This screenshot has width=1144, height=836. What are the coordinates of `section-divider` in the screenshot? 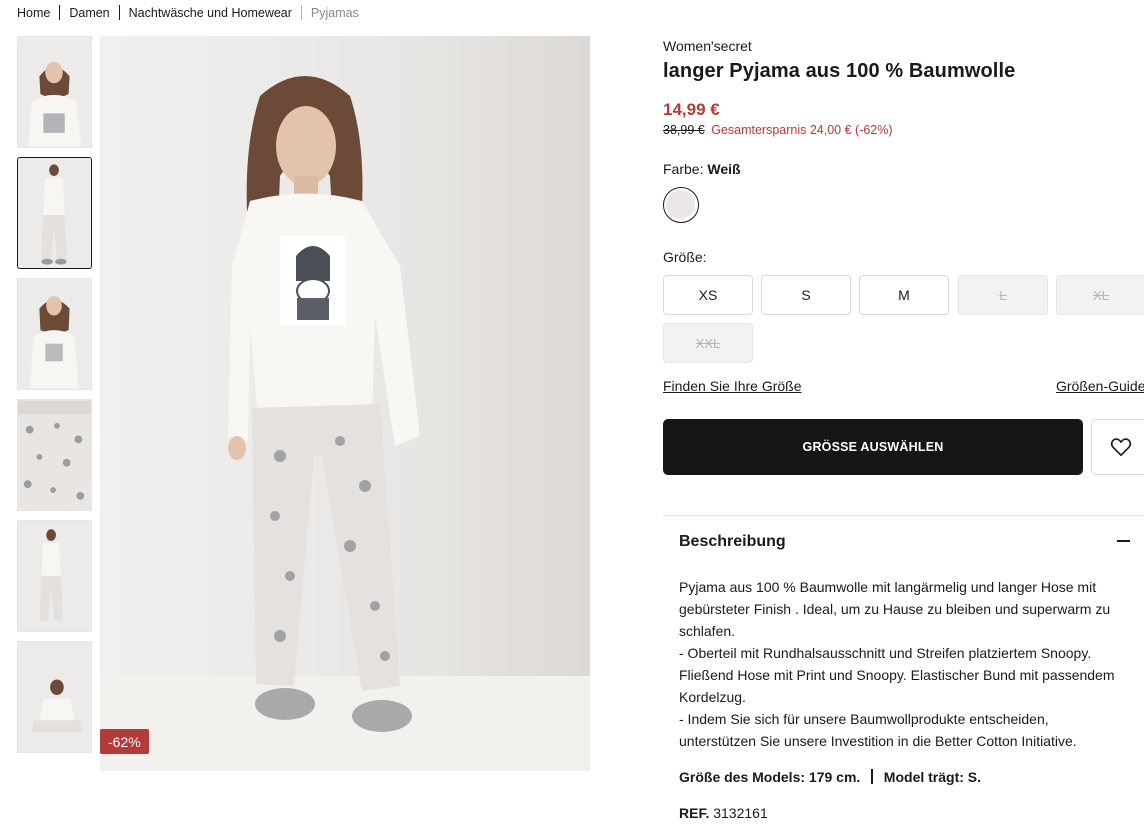 It's located at (903, 515).